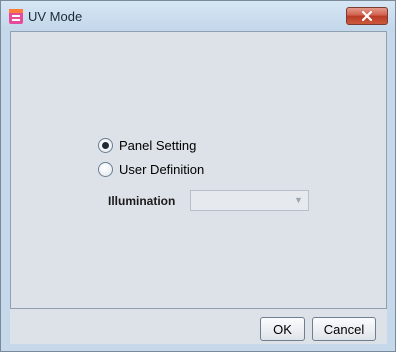  I want to click on illumination-label: Illumination, so click(142, 201).